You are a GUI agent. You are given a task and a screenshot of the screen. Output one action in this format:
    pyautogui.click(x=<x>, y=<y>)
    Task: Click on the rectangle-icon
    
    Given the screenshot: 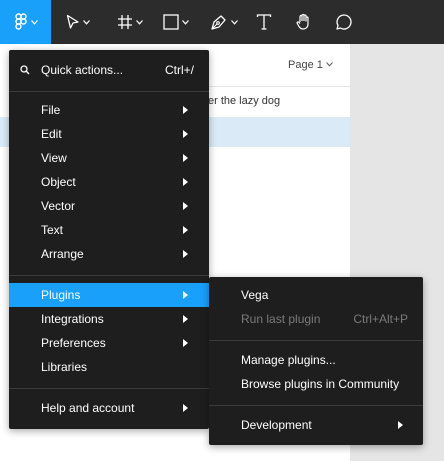 What is the action you would take?
    pyautogui.click(x=171, y=22)
    